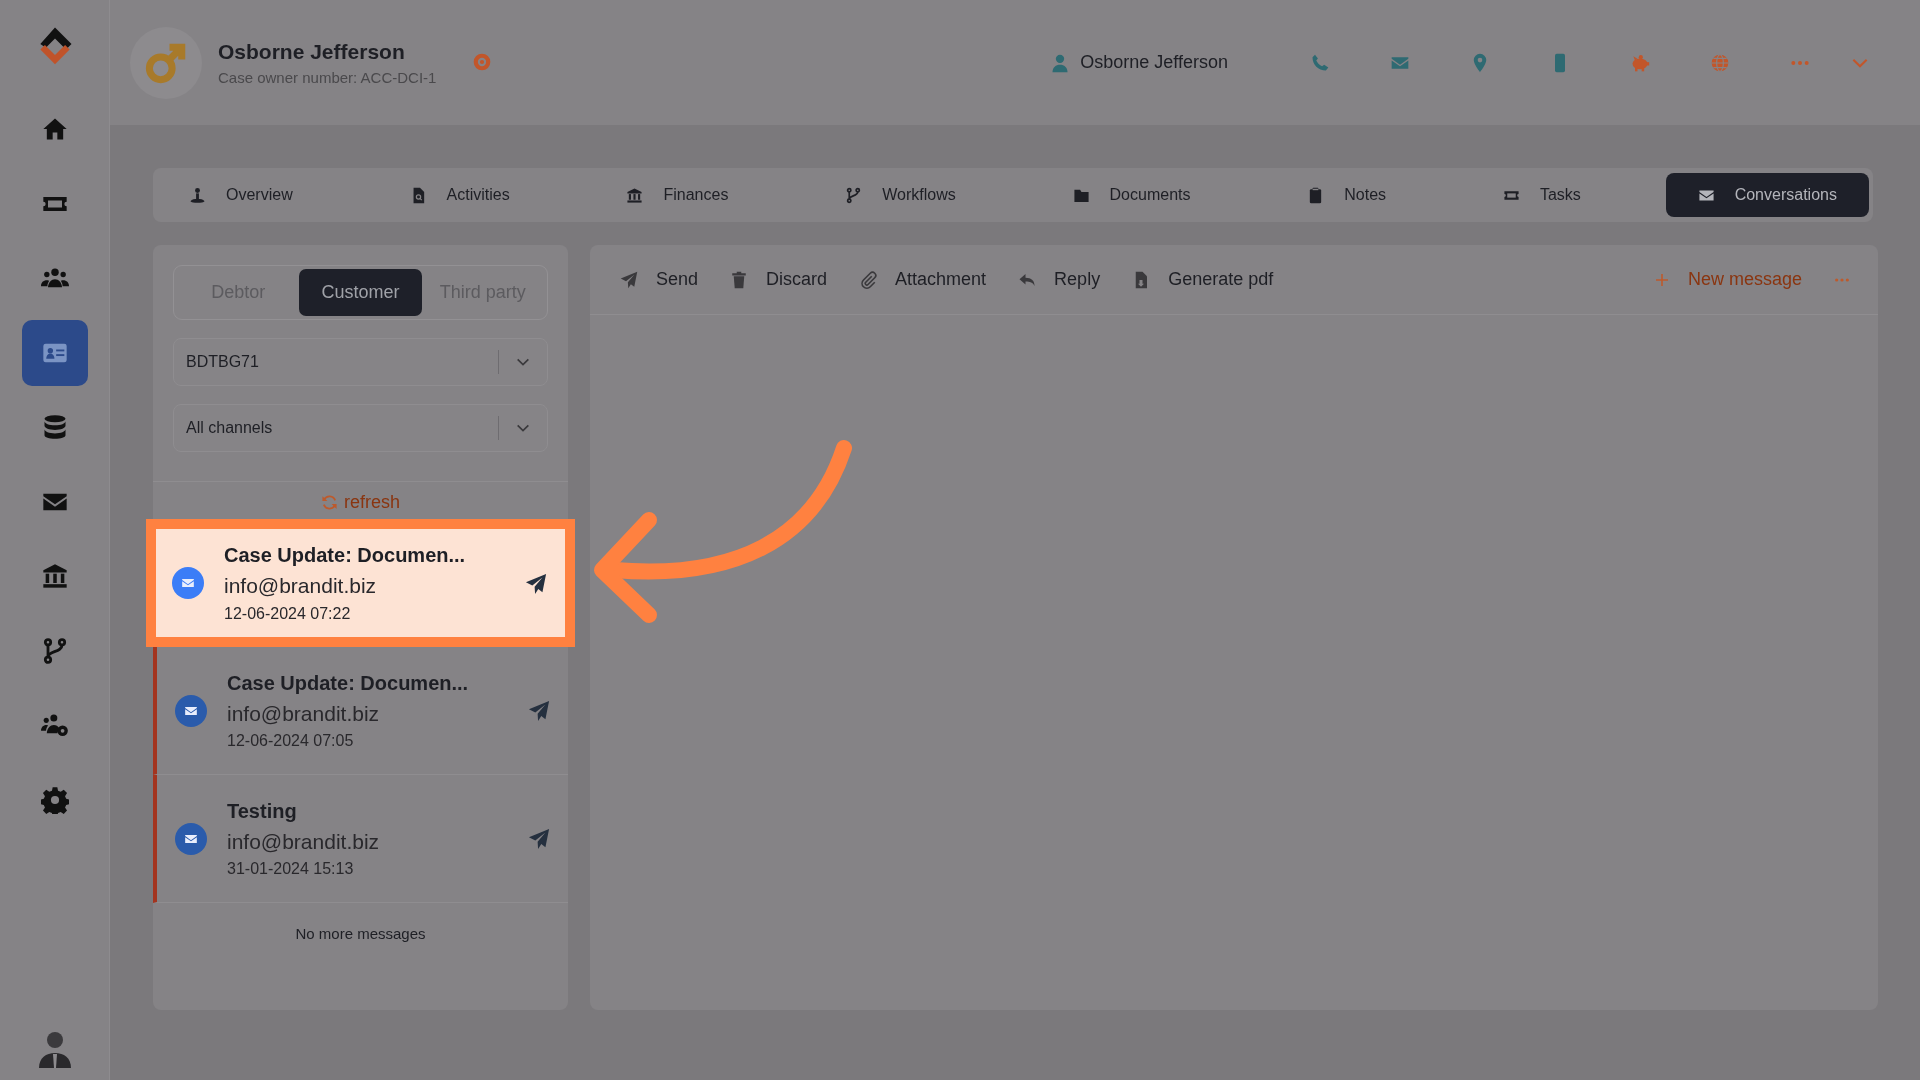  What do you see at coordinates (54, 799) in the screenshot?
I see `settings-icon` at bounding box center [54, 799].